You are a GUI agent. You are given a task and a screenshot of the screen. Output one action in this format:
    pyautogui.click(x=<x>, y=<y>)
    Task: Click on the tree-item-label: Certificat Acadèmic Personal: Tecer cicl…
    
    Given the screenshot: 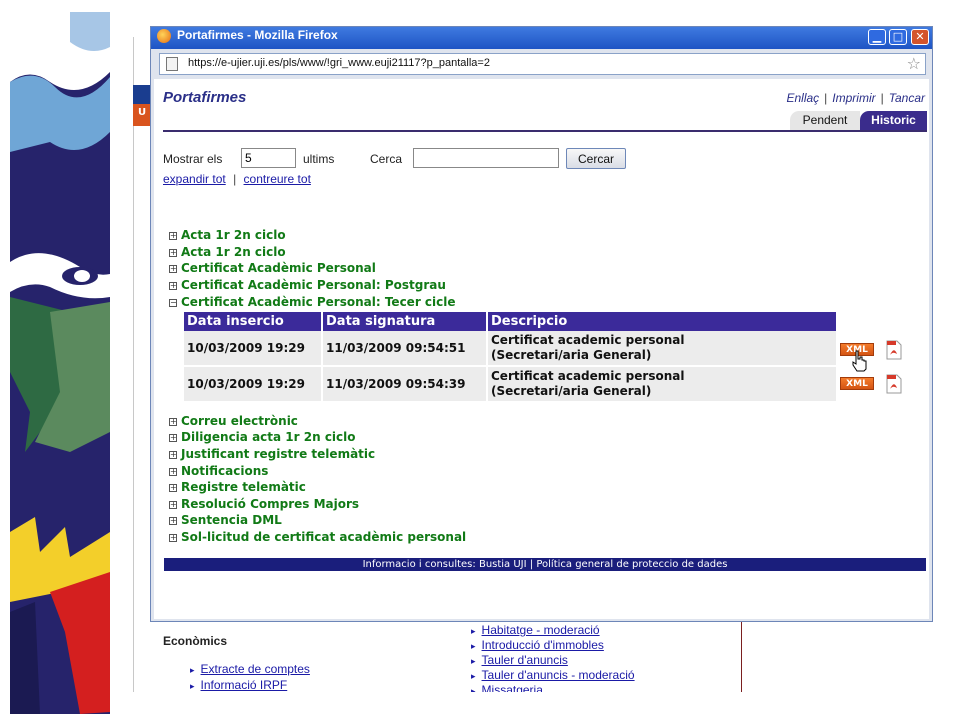 What is the action you would take?
    pyautogui.click(x=318, y=302)
    